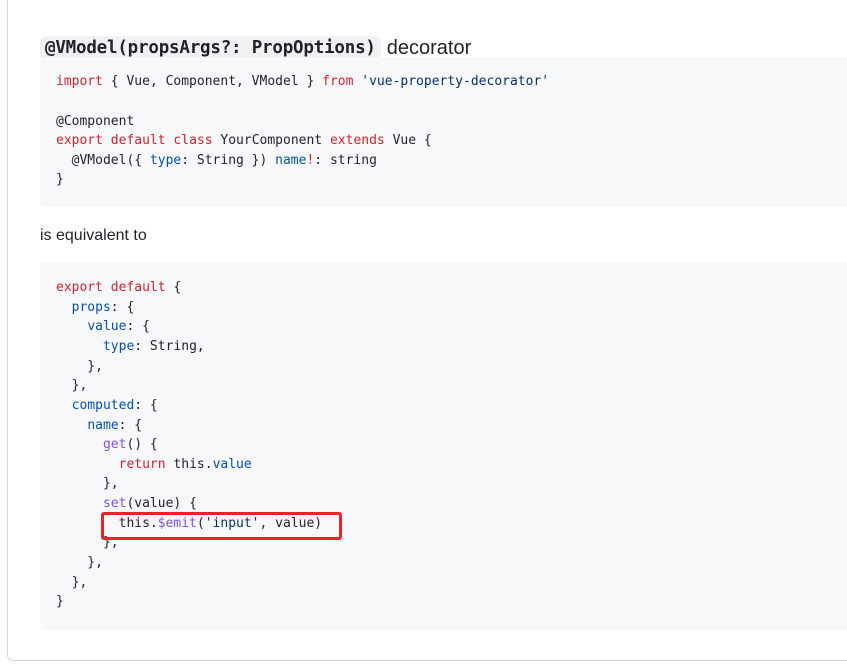 This screenshot has height=666, width=847. What do you see at coordinates (149, 503) in the screenshot?
I see `code-line: set(value) {` at bounding box center [149, 503].